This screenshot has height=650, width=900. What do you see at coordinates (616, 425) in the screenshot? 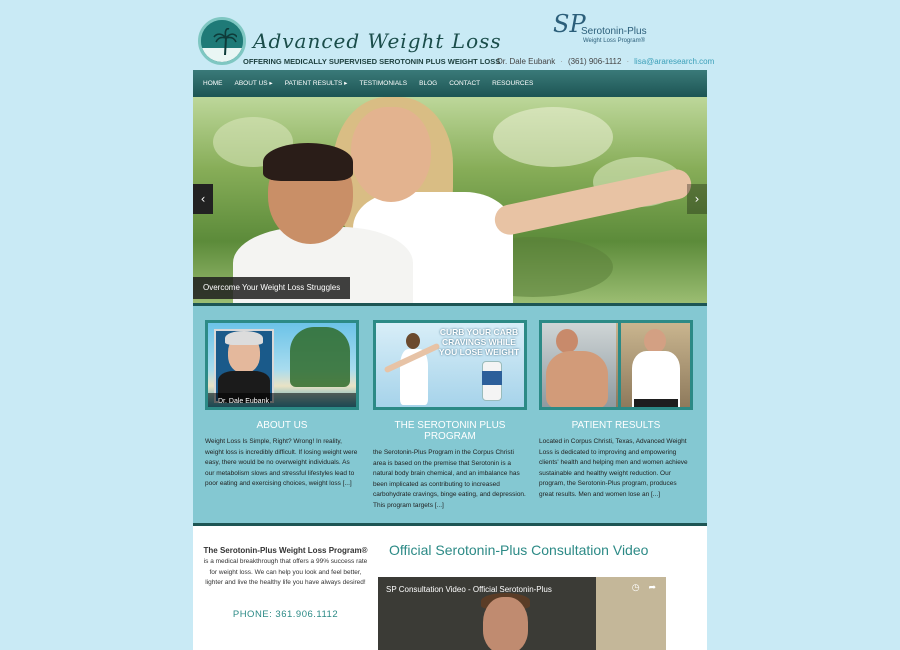
I see `patient-results-title: PATIENT RESULTS` at bounding box center [616, 425].